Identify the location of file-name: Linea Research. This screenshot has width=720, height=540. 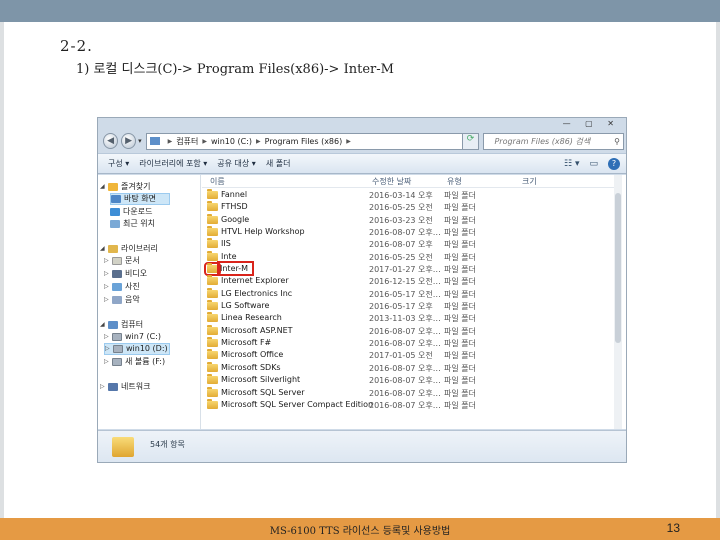
(251, 318).